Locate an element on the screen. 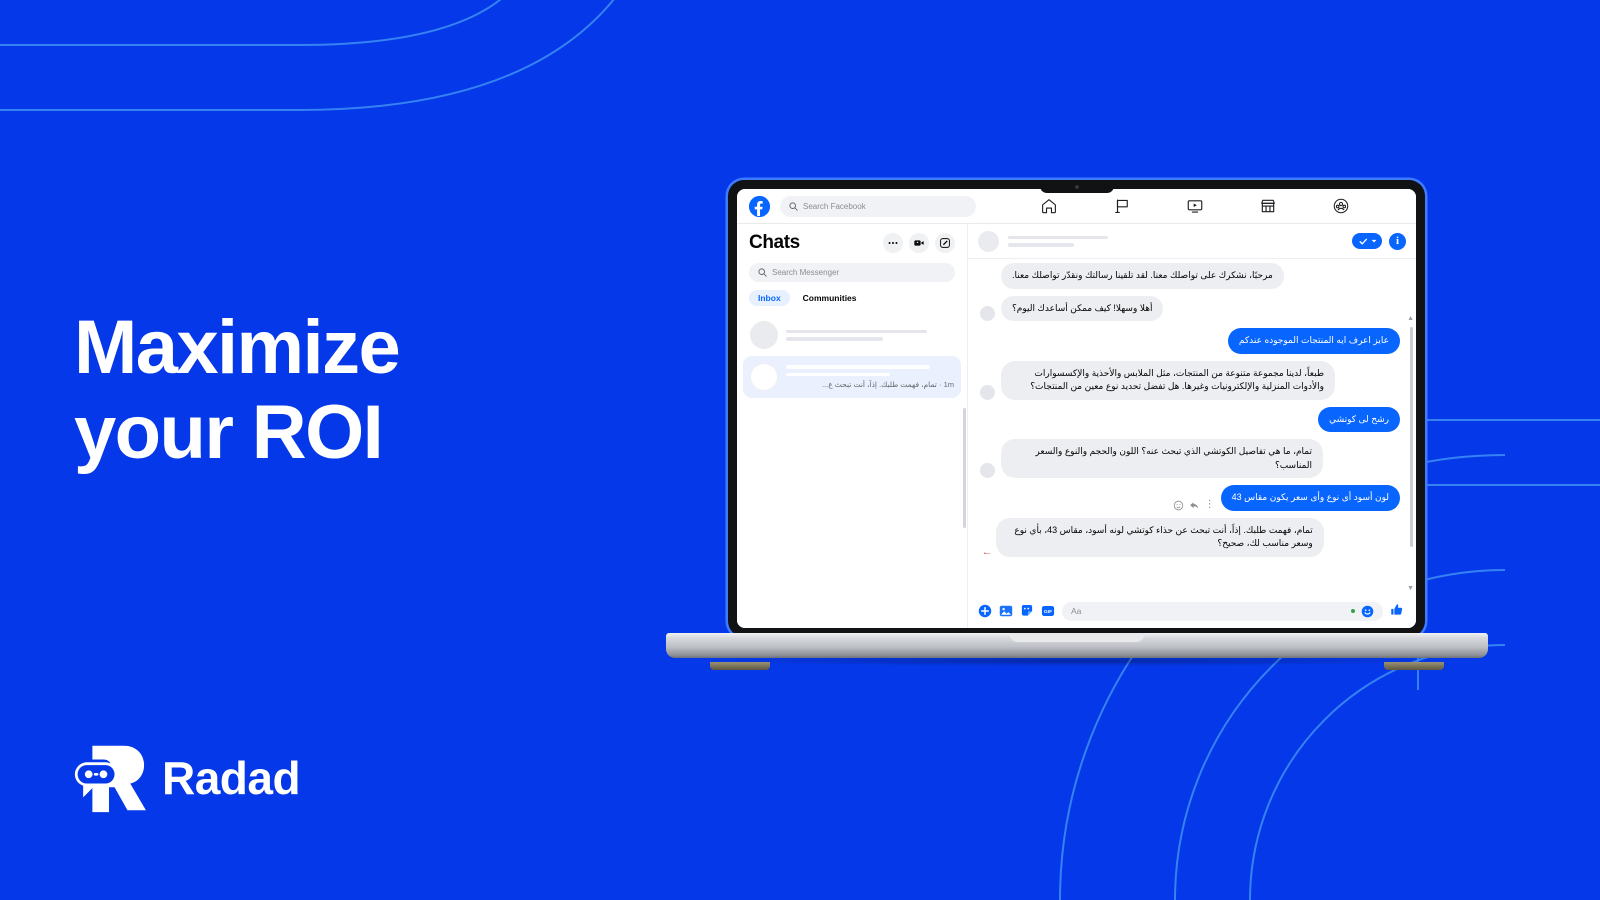  flag-icon is located at coordinates (1121, 206).